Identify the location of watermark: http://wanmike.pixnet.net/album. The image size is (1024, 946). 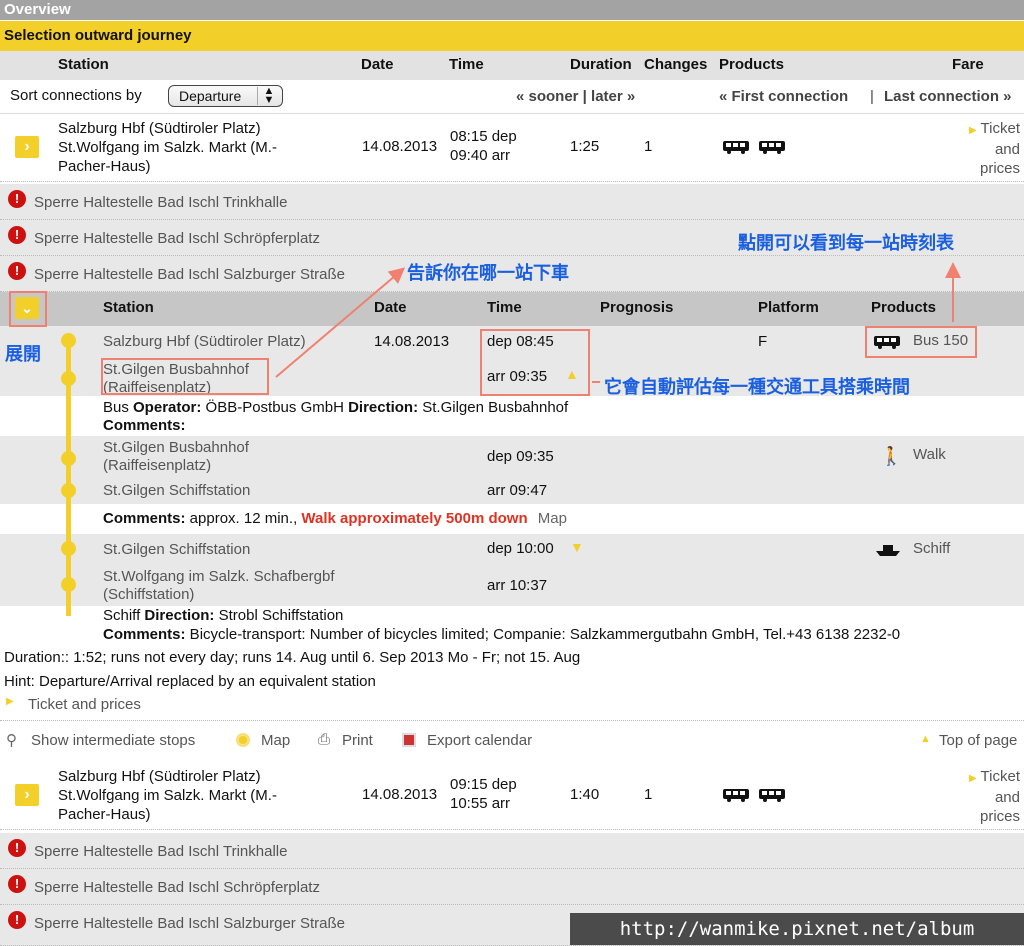
(797, 929).